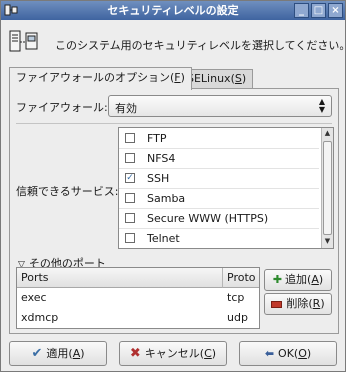  What do you see at coordinates (219, 158) in the screenshot?
I see `service-item-nfs4: NFS4` at bounding box center [219, 158].